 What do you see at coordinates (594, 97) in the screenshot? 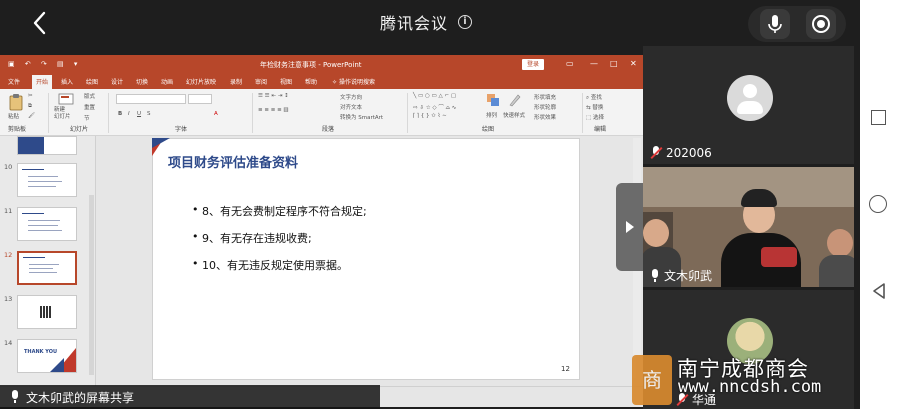
I see `find-button: ⌕ 查找` at bounding box center [594, 97].